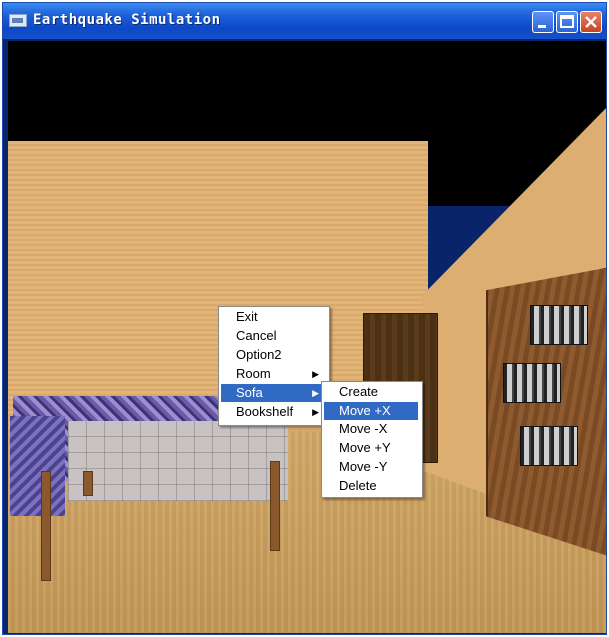  I want to click on books-upper, so click(559, 325).